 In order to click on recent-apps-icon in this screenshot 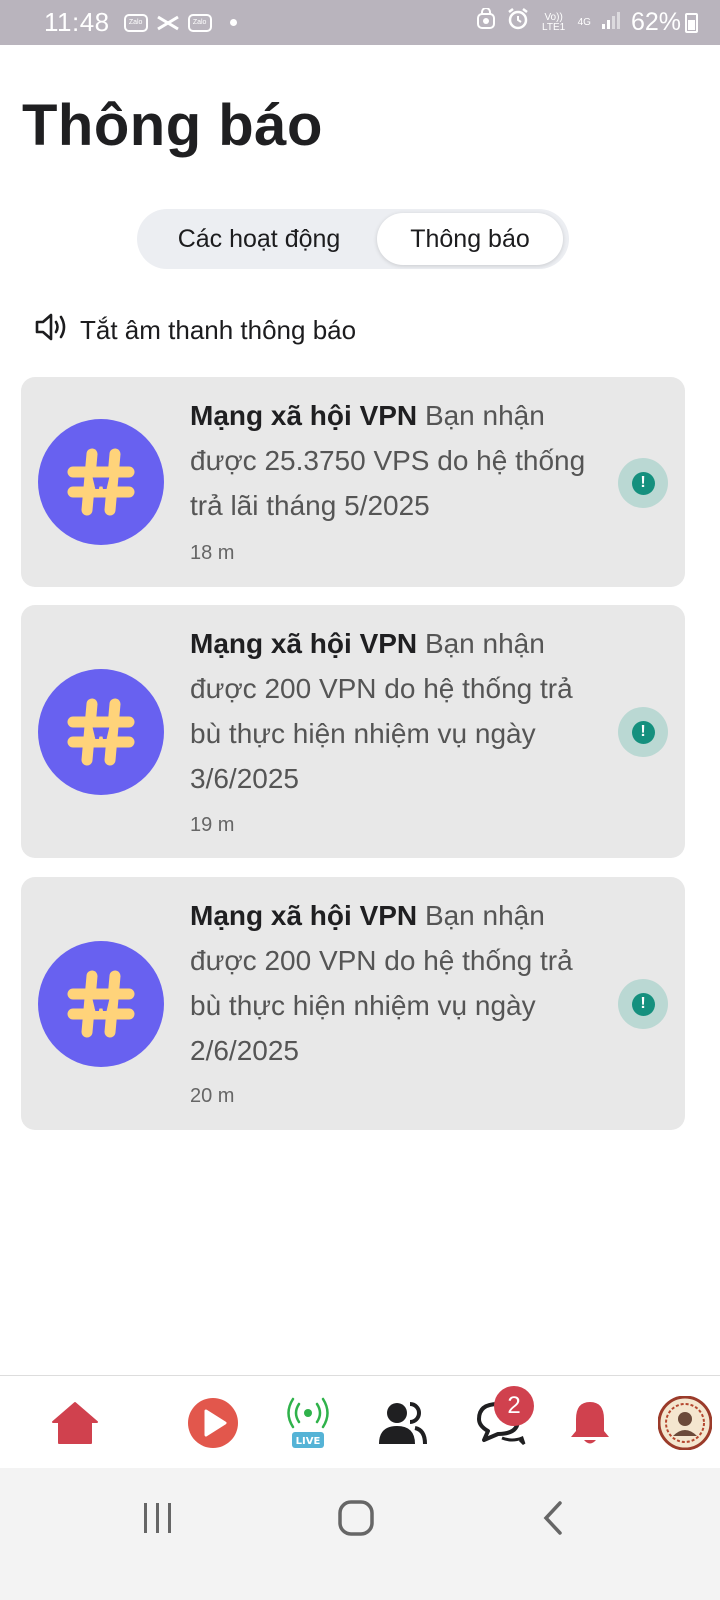, I will do `click(157, 1518)`.